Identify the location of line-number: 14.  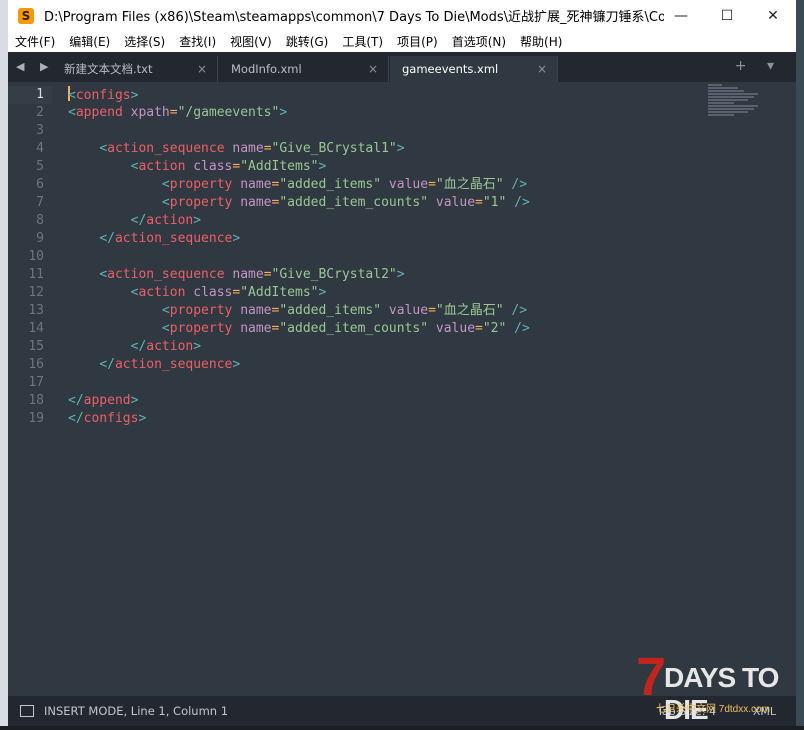
(36, 328).